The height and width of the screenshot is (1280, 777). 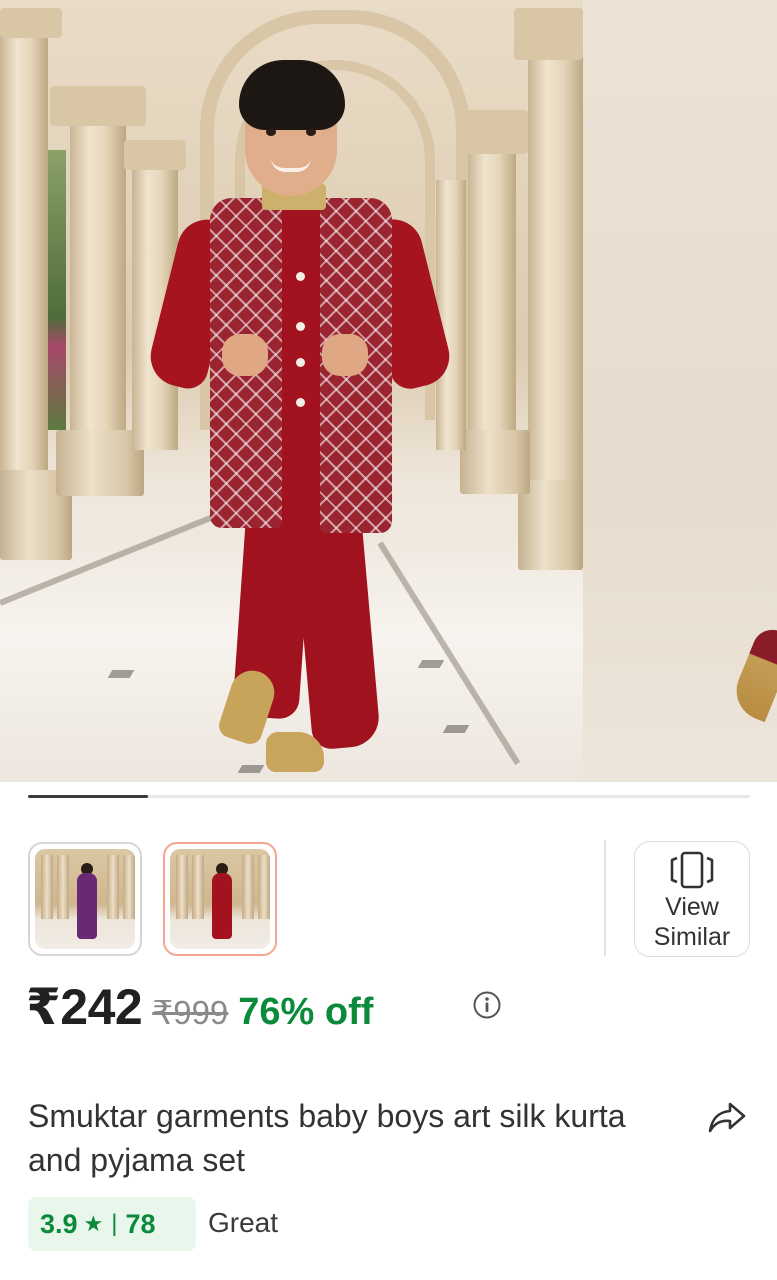 I want to click on variant-thumbnail-purple, so click(x=85, y=899).